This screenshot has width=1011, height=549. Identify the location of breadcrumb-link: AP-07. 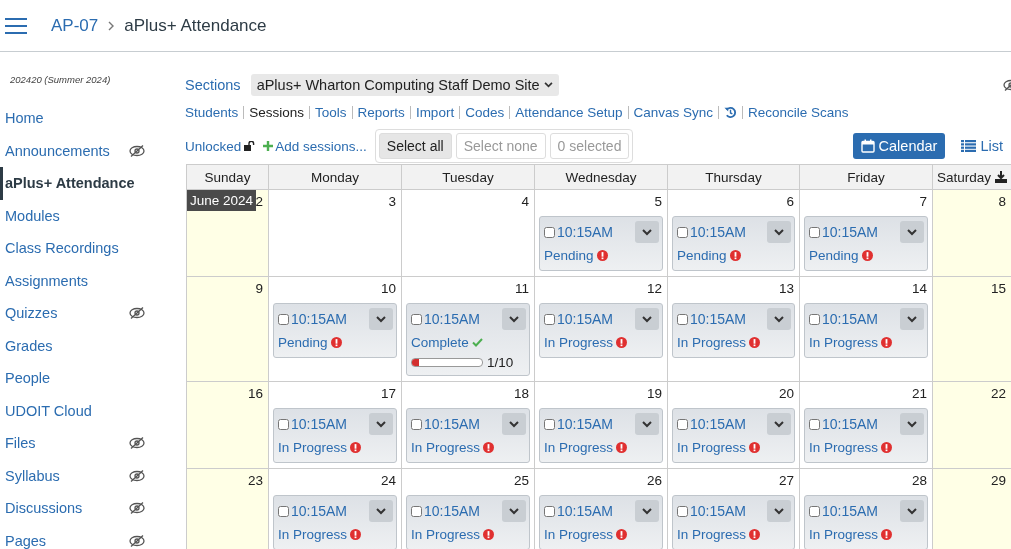
(75, 25).